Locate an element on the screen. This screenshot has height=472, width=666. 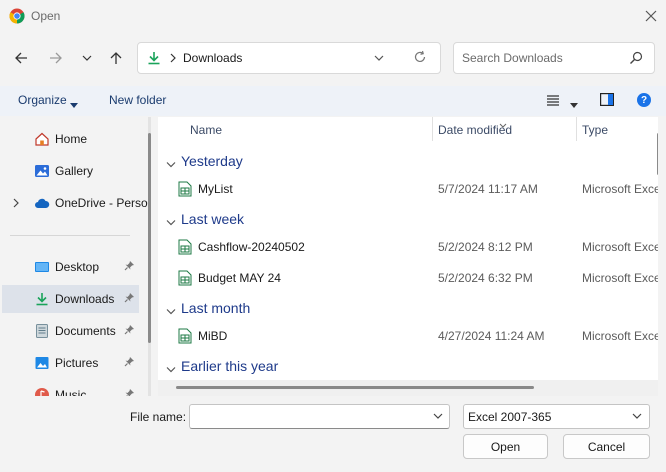
recent-locations-button is located at coordinates (87, 58).